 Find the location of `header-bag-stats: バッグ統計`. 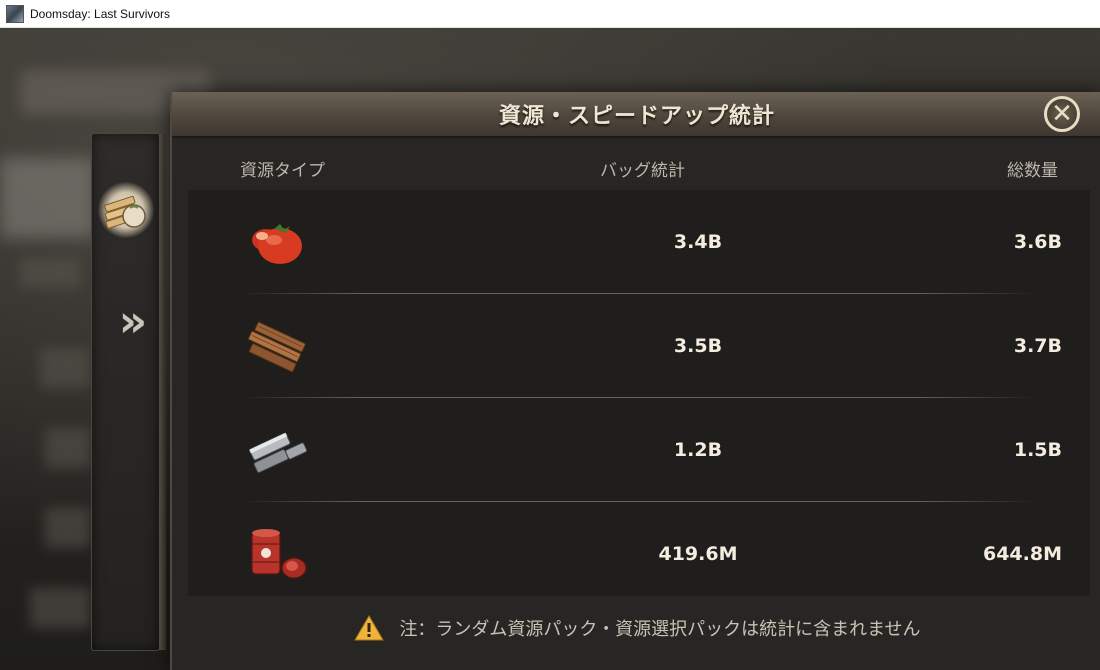

header-bag-stats: バッグ統計 is located at coordinates (642, 171).